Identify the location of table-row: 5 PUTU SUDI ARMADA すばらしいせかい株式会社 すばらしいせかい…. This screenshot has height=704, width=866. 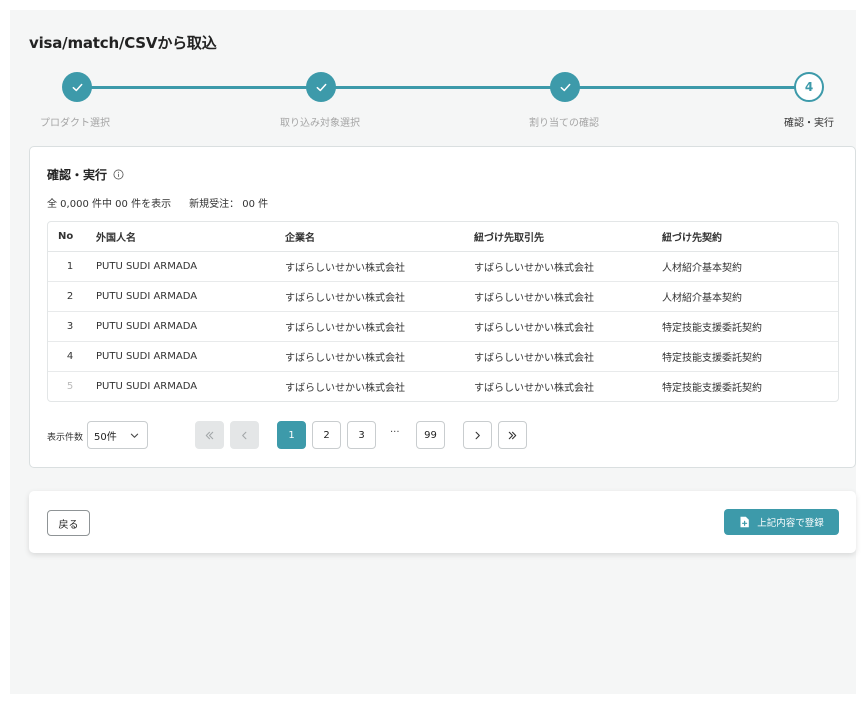
(443, 386).